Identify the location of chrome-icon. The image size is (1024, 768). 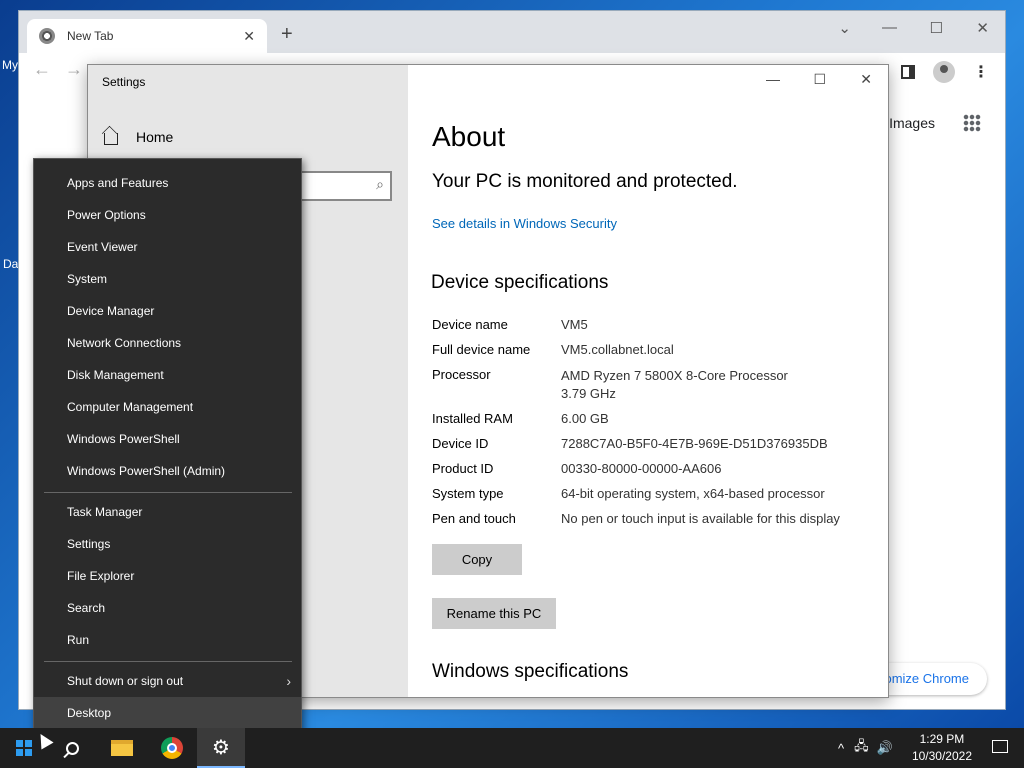
(172, 748).